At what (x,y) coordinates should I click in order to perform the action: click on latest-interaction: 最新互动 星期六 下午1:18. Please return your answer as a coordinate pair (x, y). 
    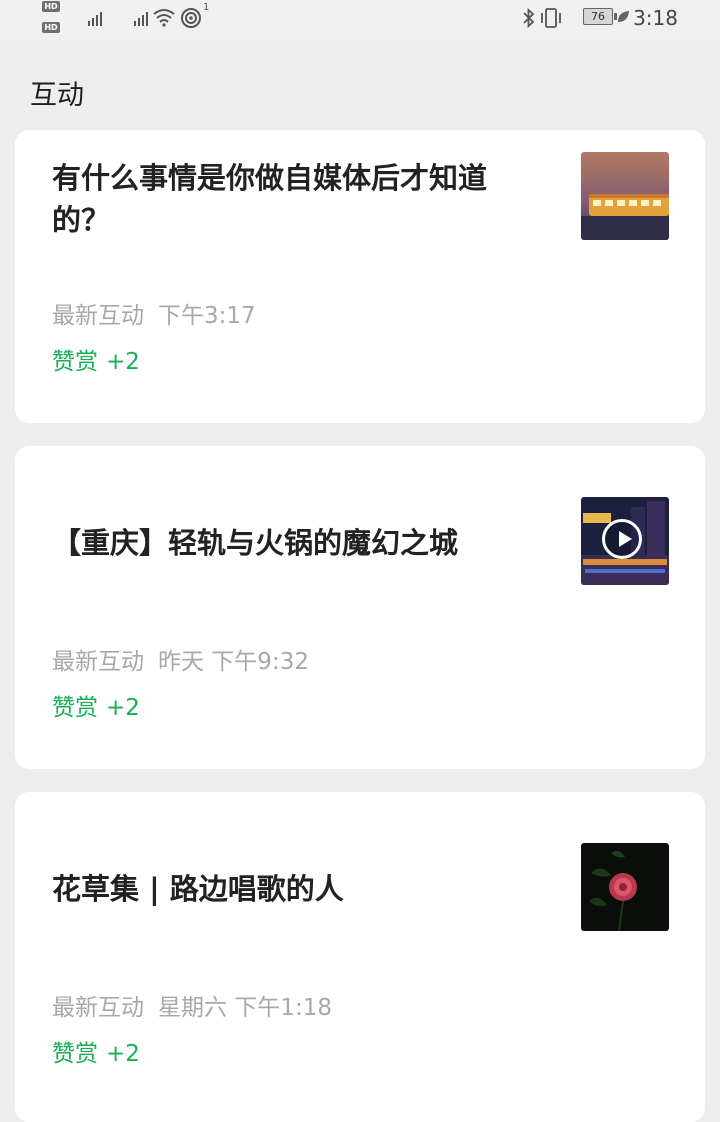
    Looking at the image, I should click on (192, 1005).